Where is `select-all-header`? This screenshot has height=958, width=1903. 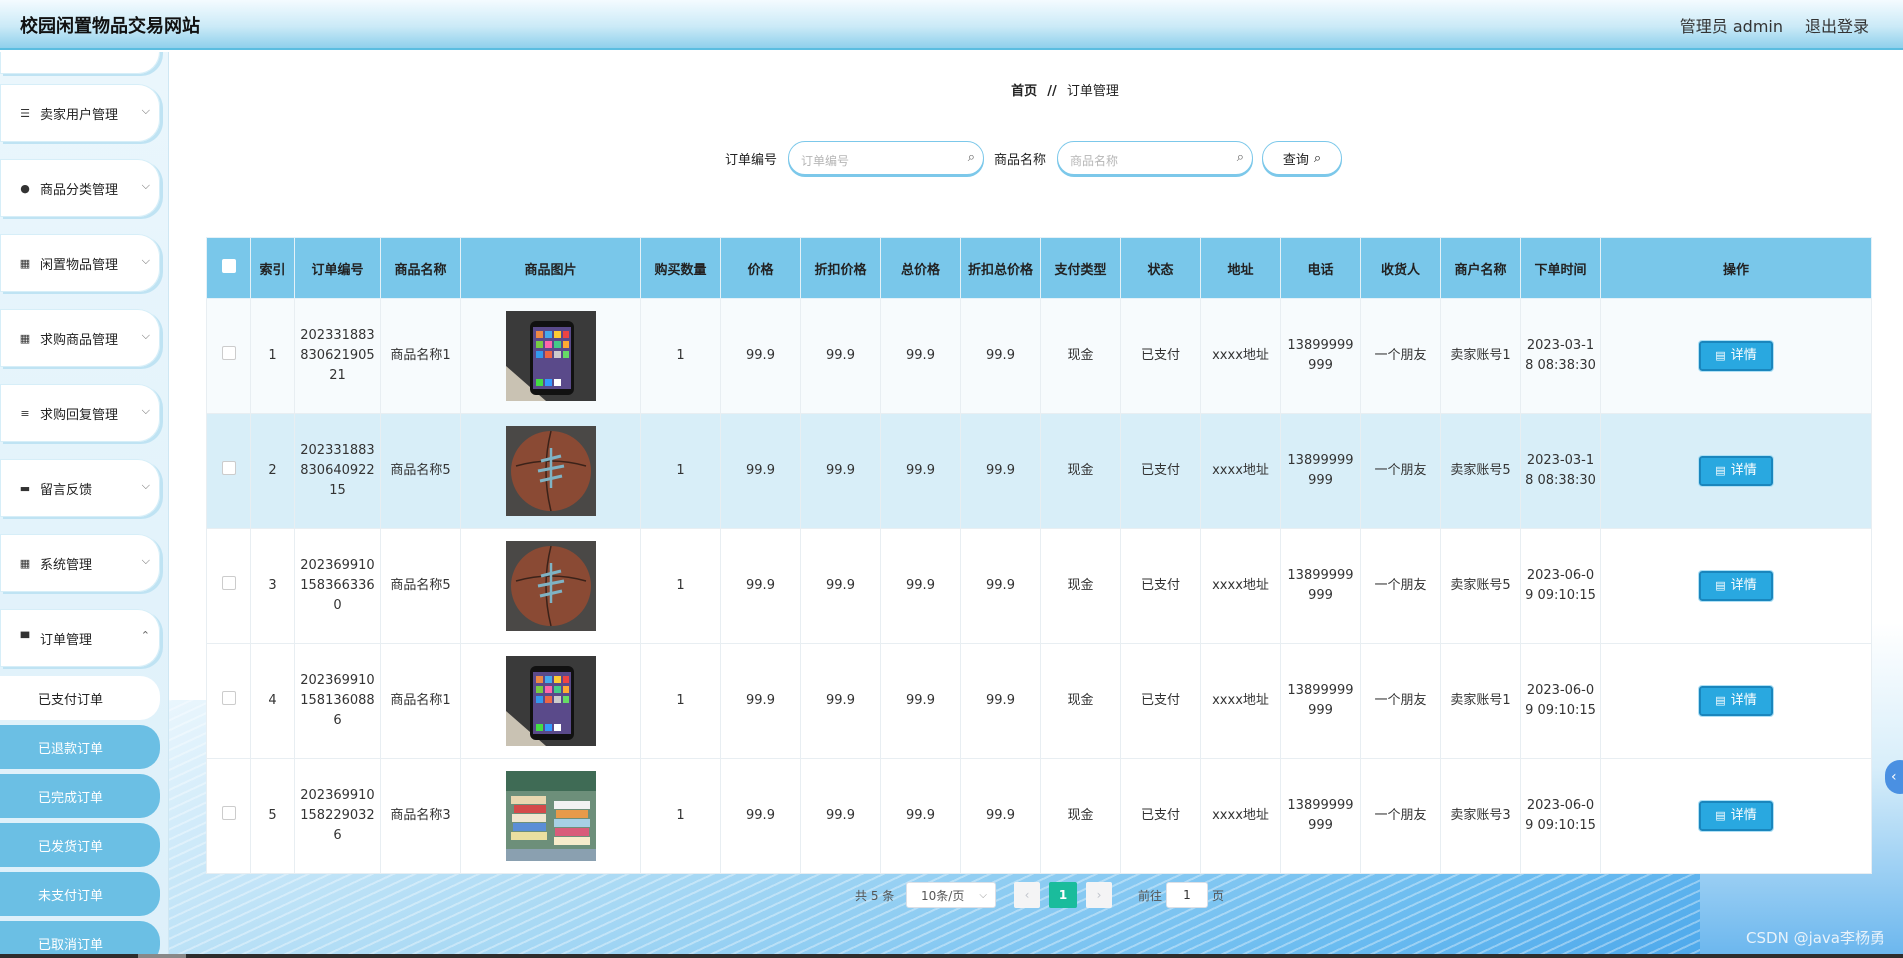 select-all-header is located at coordinates (228, 268).